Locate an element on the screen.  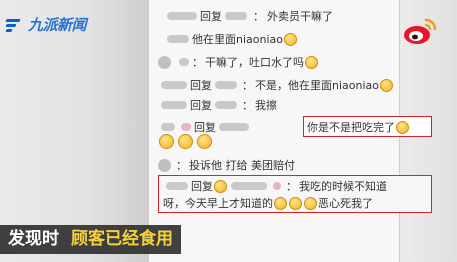
brand-logo: 九派新闻 is located at coordinates (46, 24).